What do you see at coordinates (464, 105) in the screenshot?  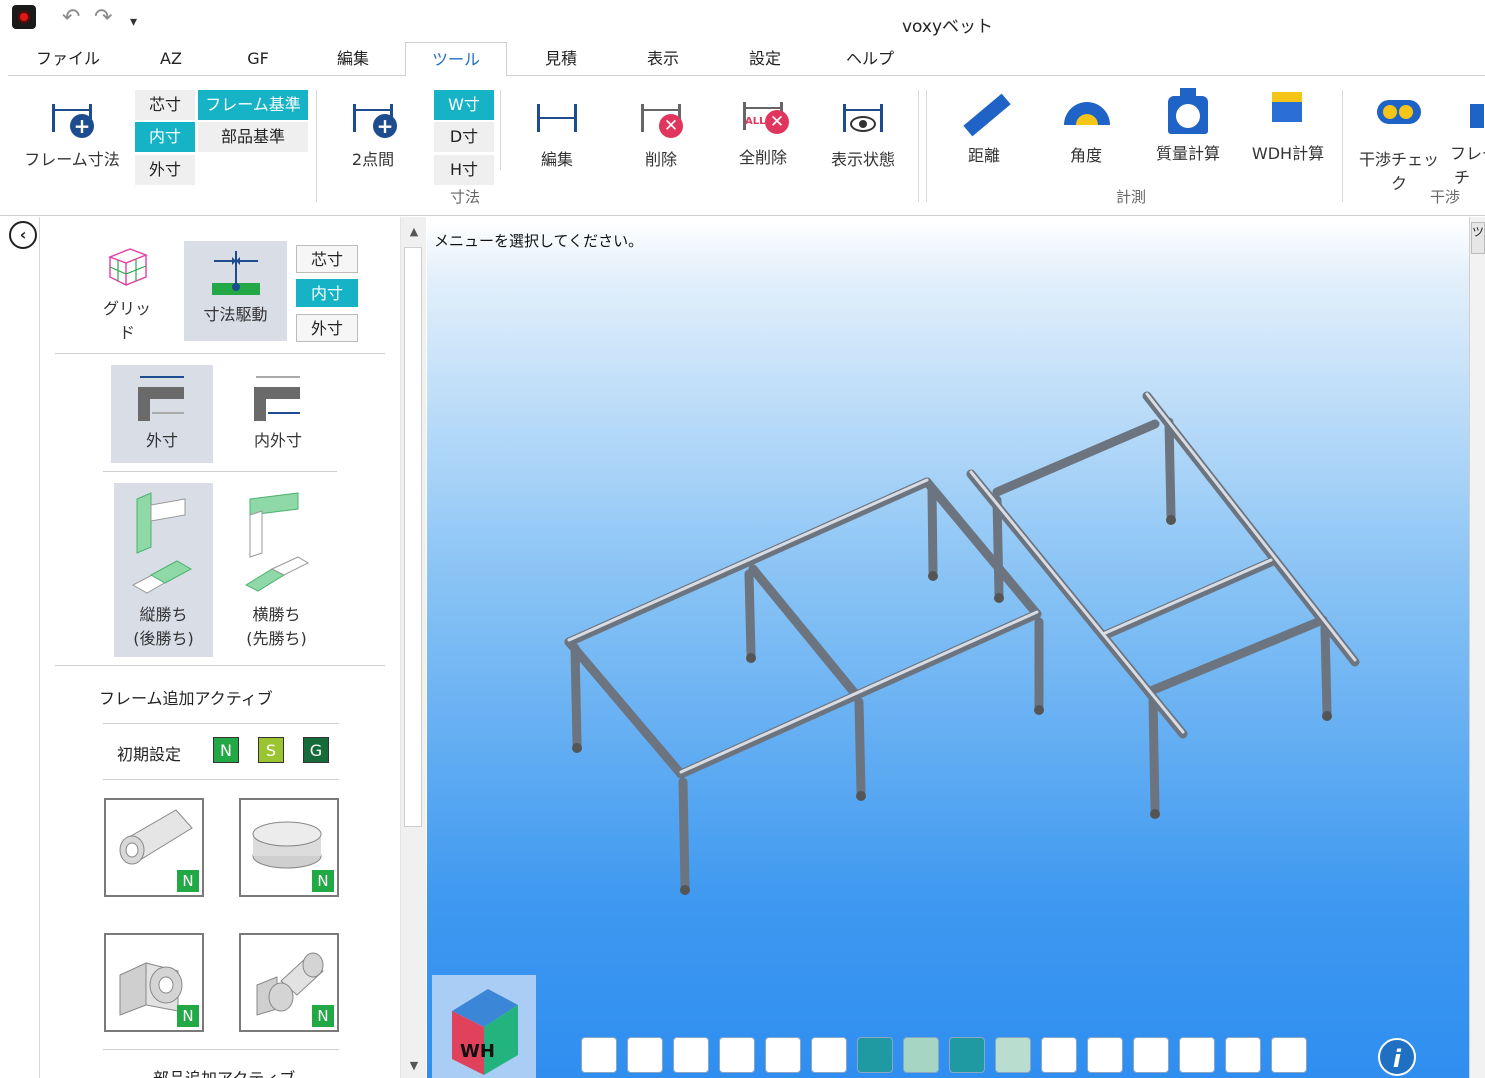 I see `w-dim-option: W寸` at bounding box center [464, 105].